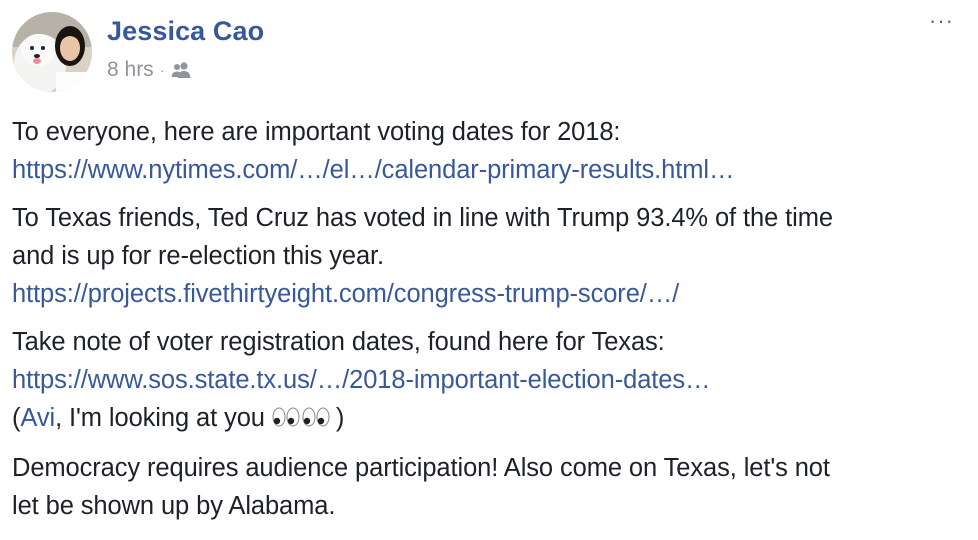  Describe the element at coordinates (941, 21) in the screenshot. I see `more-options-button: ···` at that location.